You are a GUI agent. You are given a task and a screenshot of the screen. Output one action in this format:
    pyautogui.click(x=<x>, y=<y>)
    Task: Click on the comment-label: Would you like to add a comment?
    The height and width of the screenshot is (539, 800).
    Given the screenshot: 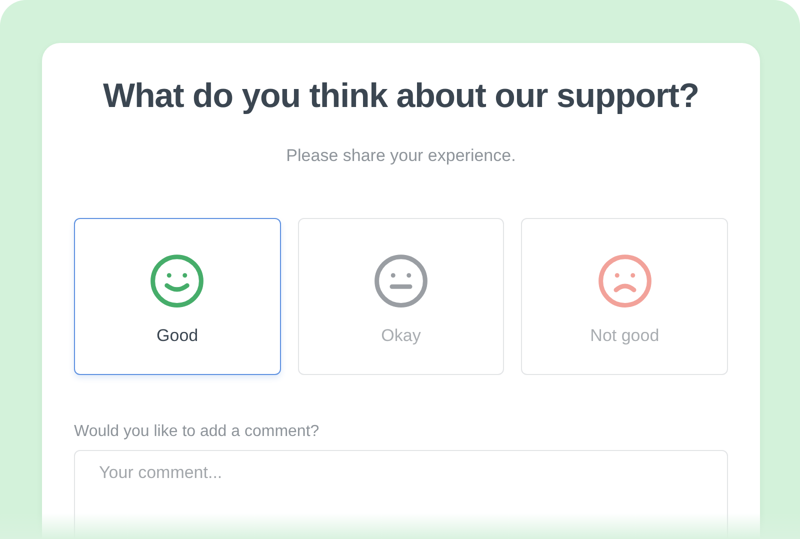 What is the action you would take?
    pyautogui.click(x=197, y=432)
    